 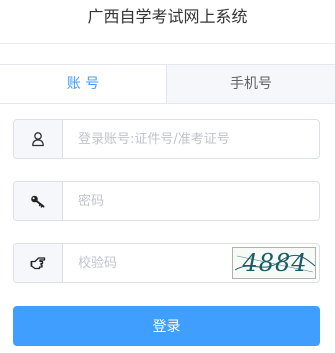 I want to click on account-input, so click(x=191, y=139).